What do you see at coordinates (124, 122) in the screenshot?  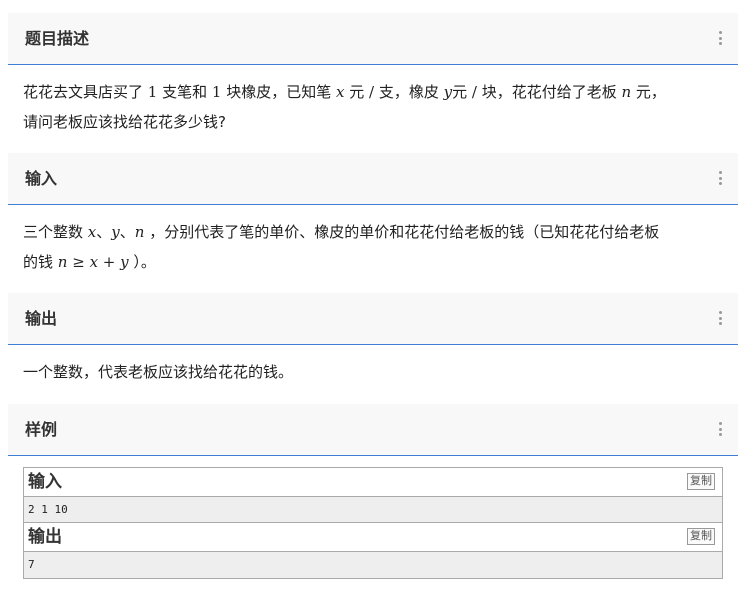 I see `text: 请问老板应该找给花花多少钱?` at bounding box center [124, 122].